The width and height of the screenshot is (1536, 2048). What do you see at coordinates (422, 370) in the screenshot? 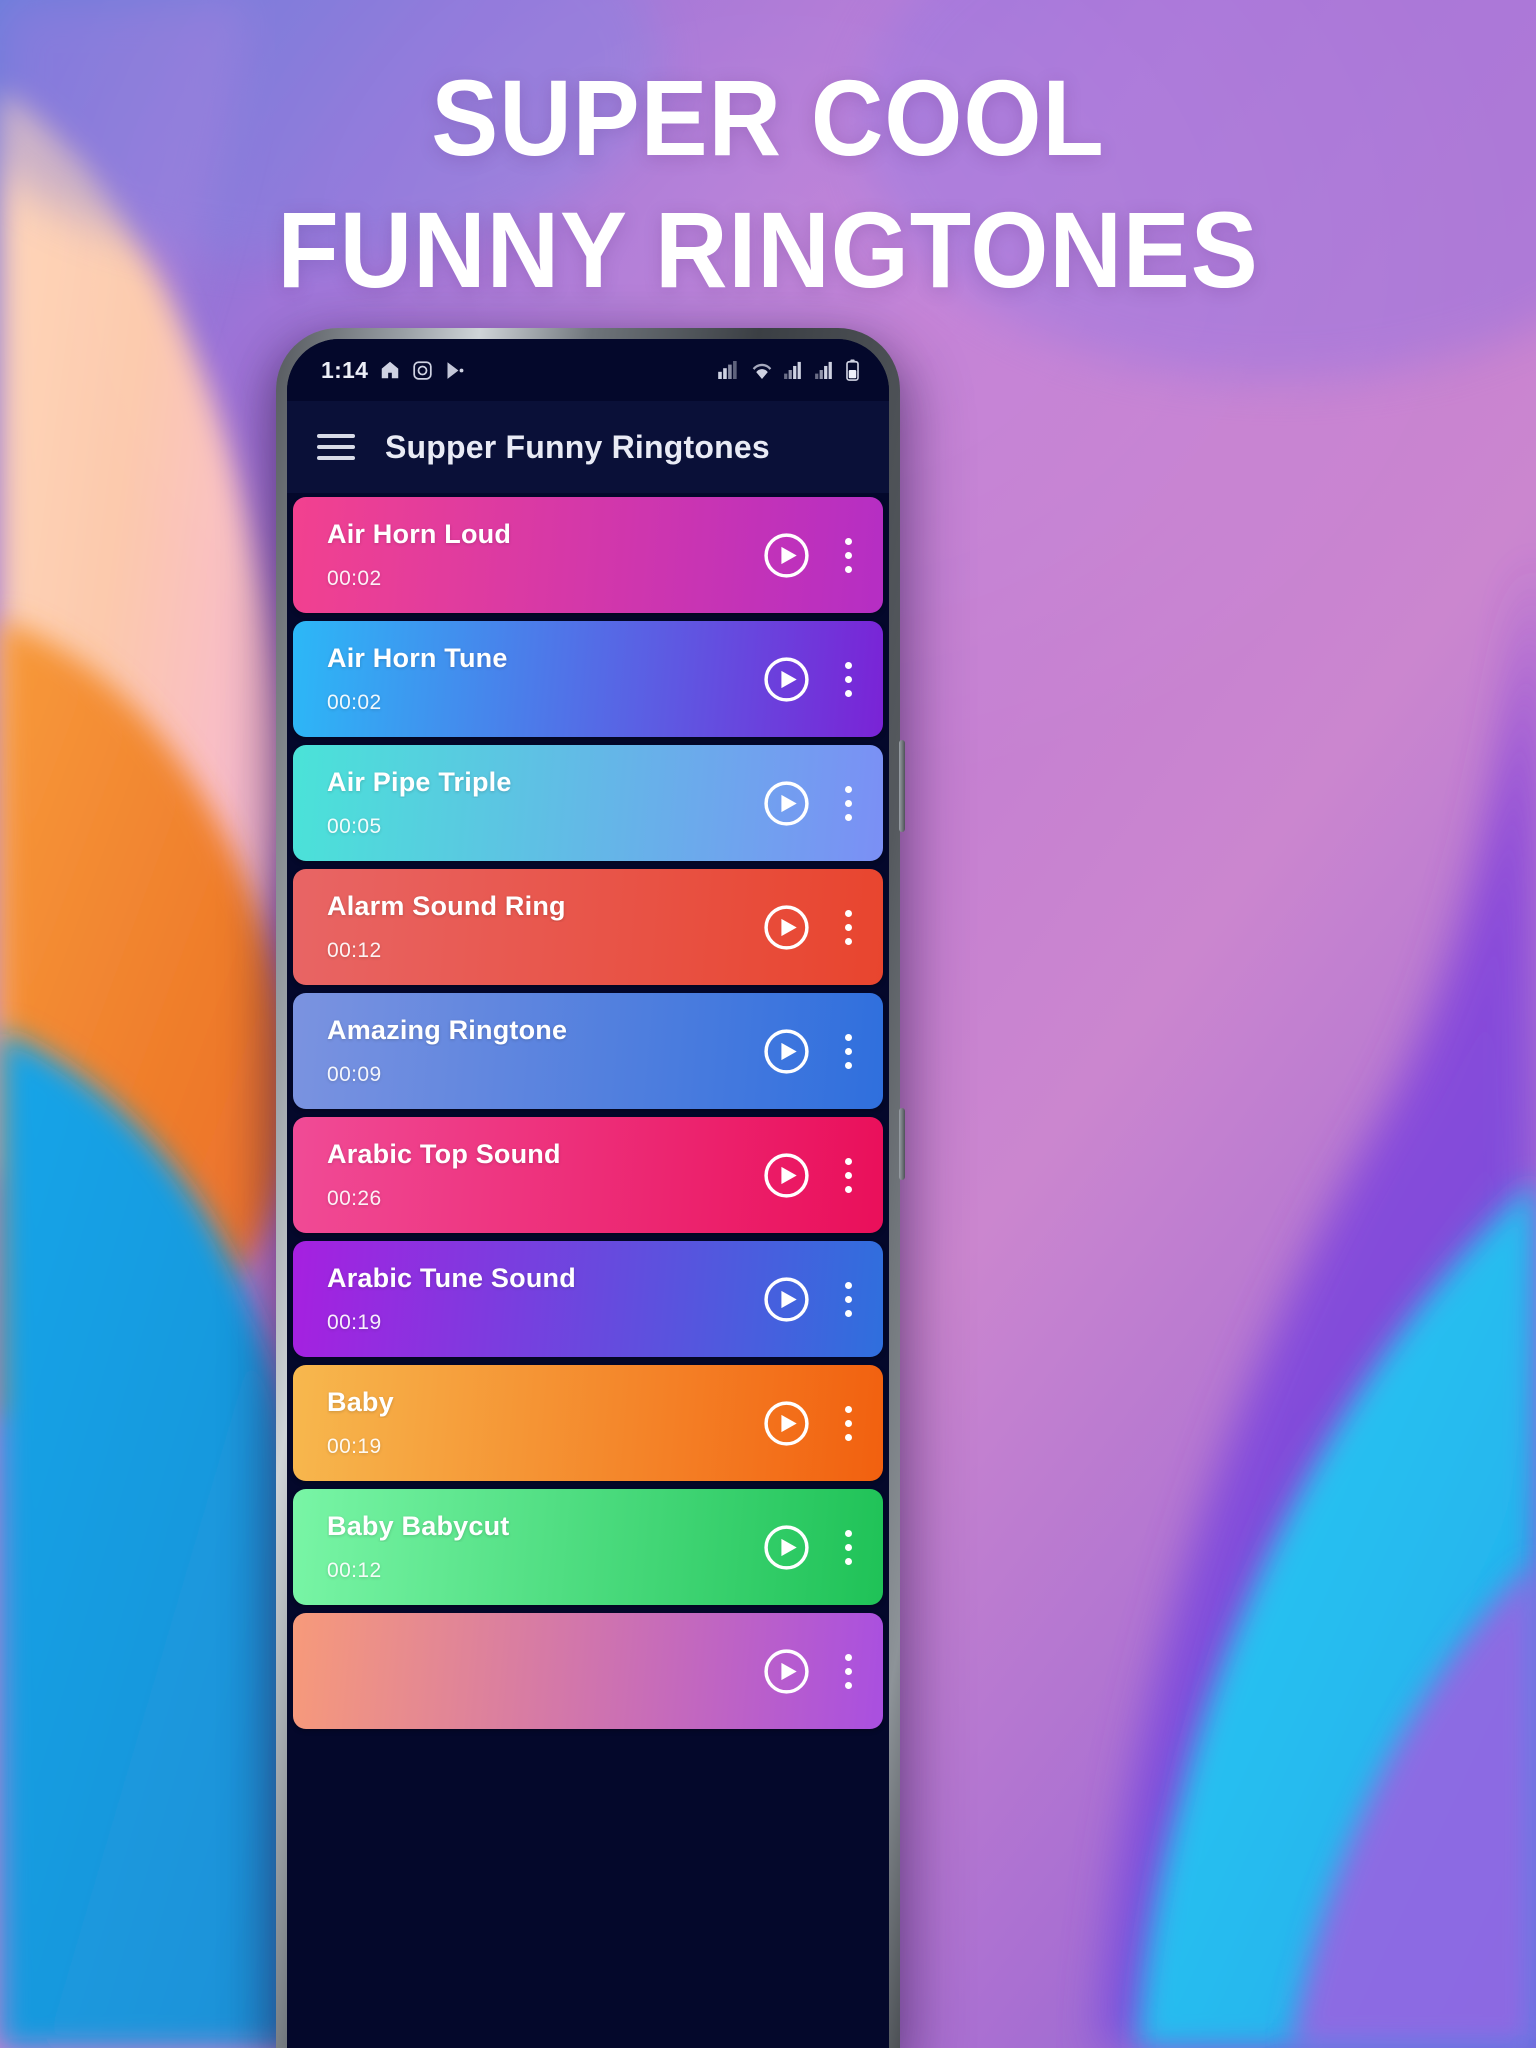
I see `camera-notification-icon` at bounding box center [422, 370].